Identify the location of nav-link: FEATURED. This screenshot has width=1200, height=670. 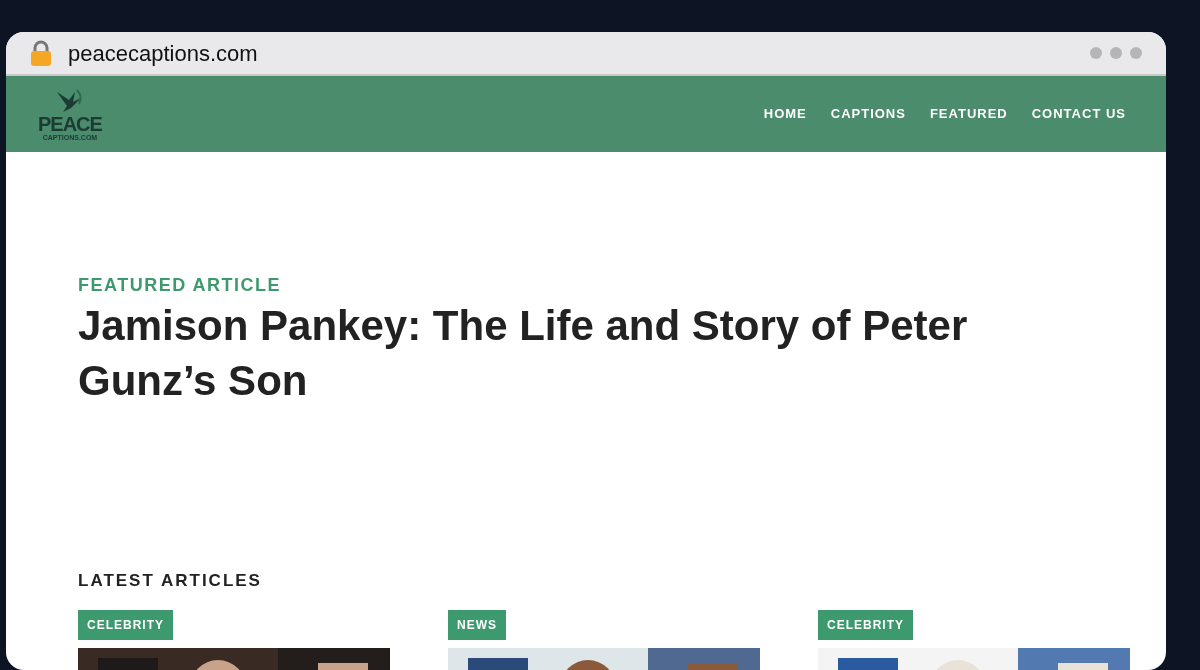
(968, 114).